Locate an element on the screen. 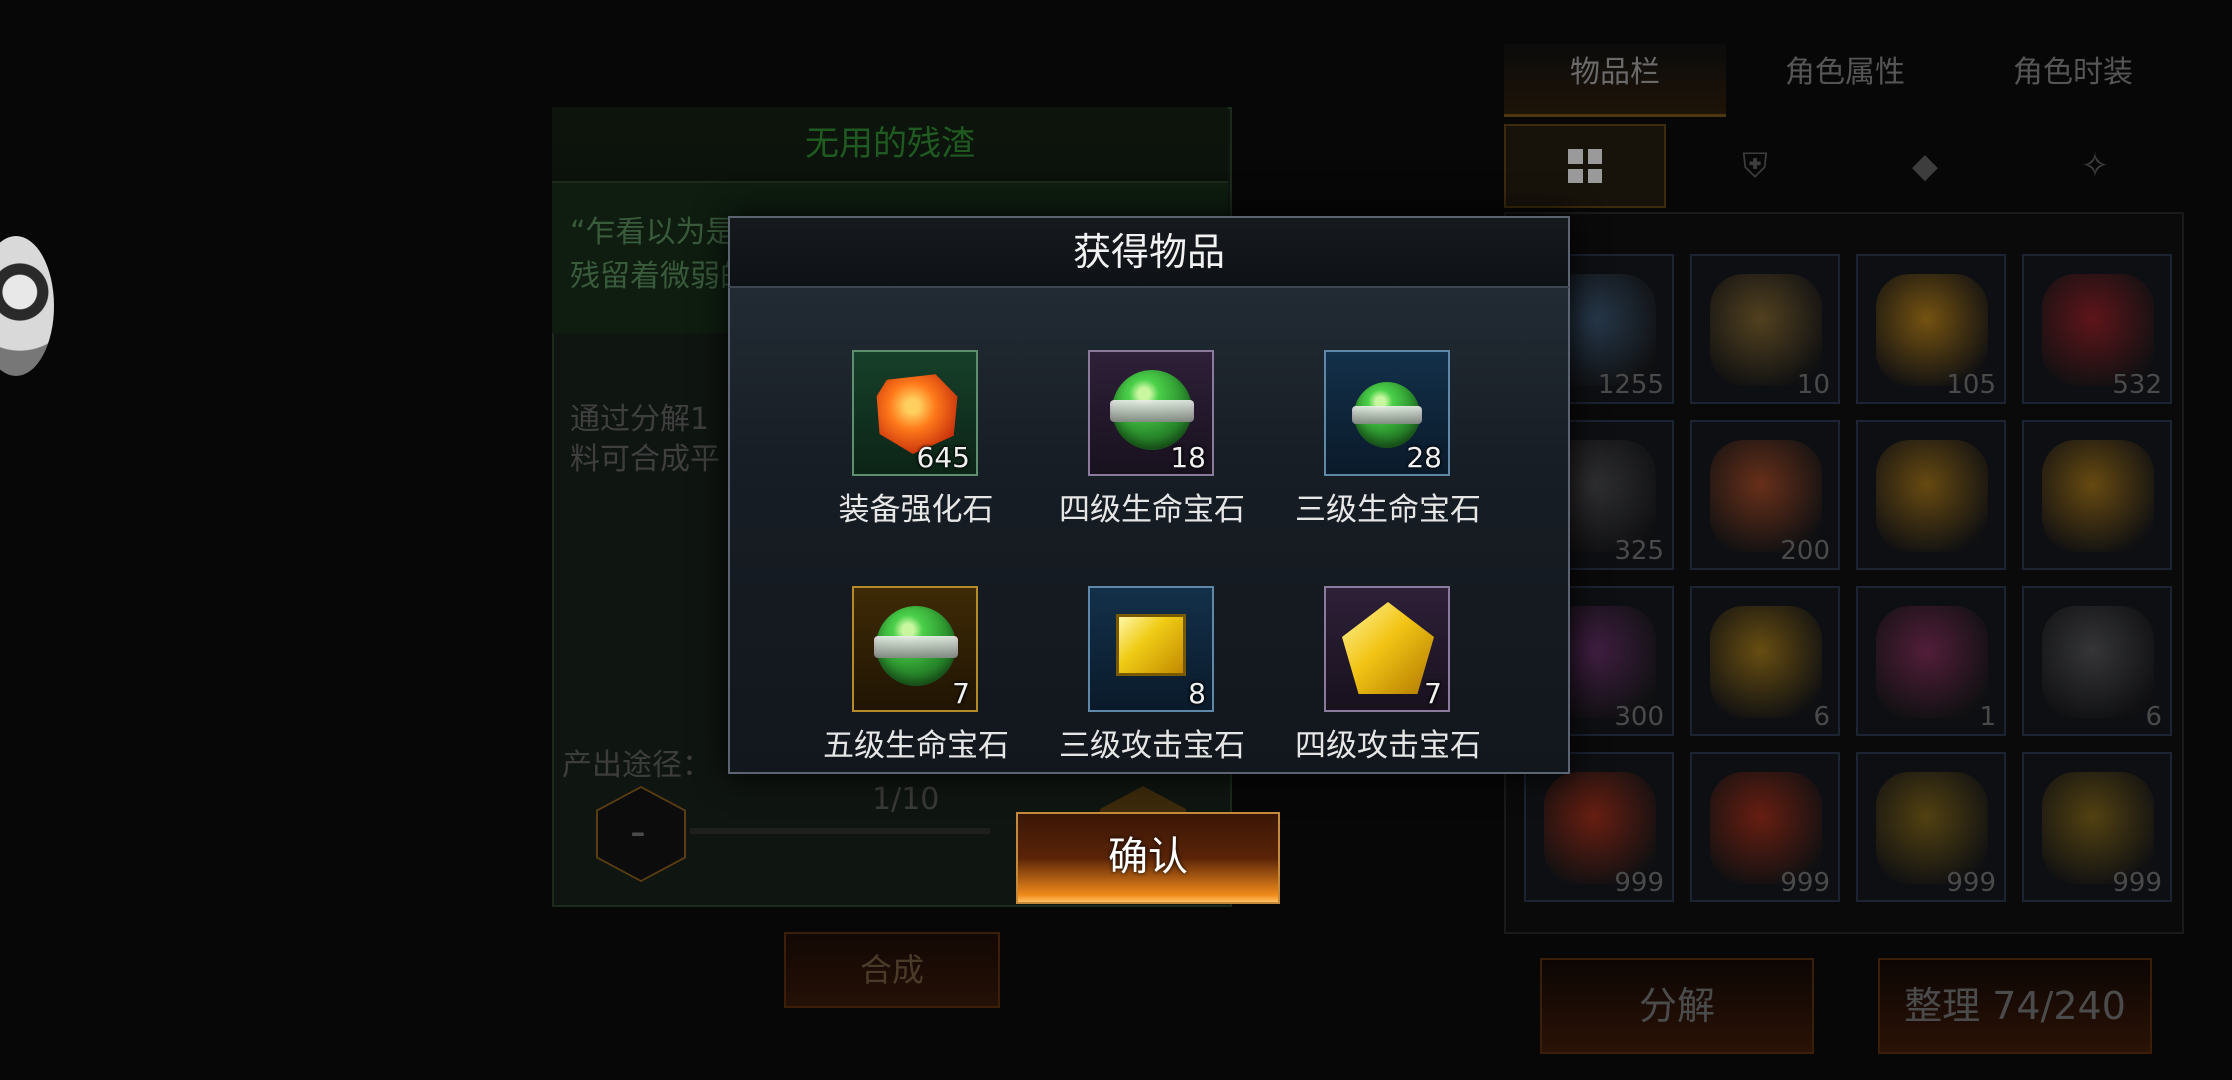 This screenshot has width=2232, height=1080. sort-button: 整理 74/240 is located at coordinates (2015, 1006).